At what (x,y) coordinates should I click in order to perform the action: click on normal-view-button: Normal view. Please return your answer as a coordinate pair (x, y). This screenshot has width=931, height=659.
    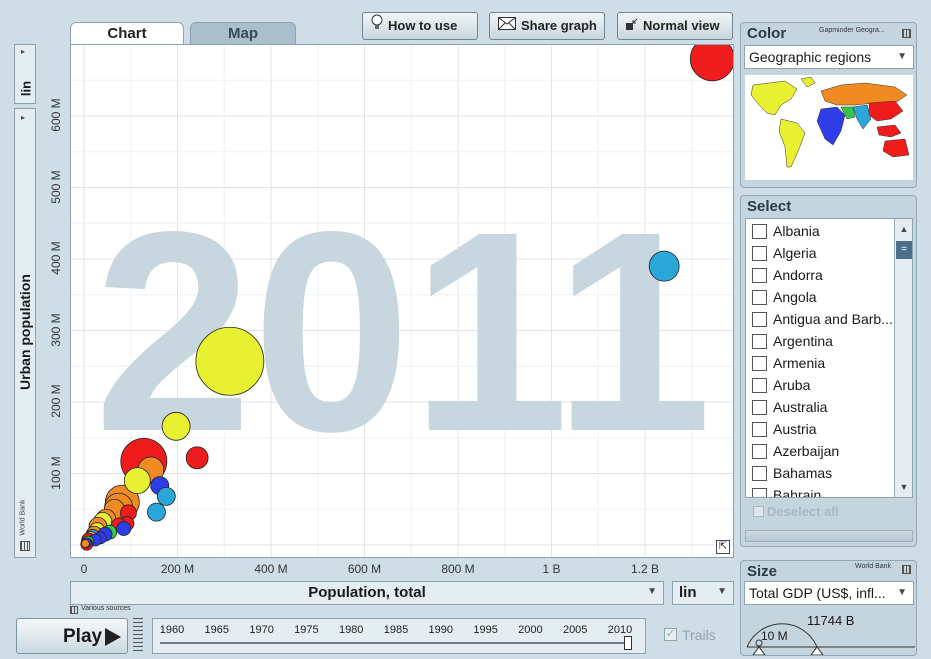
    Looking at the image, I should click on (675, 26).